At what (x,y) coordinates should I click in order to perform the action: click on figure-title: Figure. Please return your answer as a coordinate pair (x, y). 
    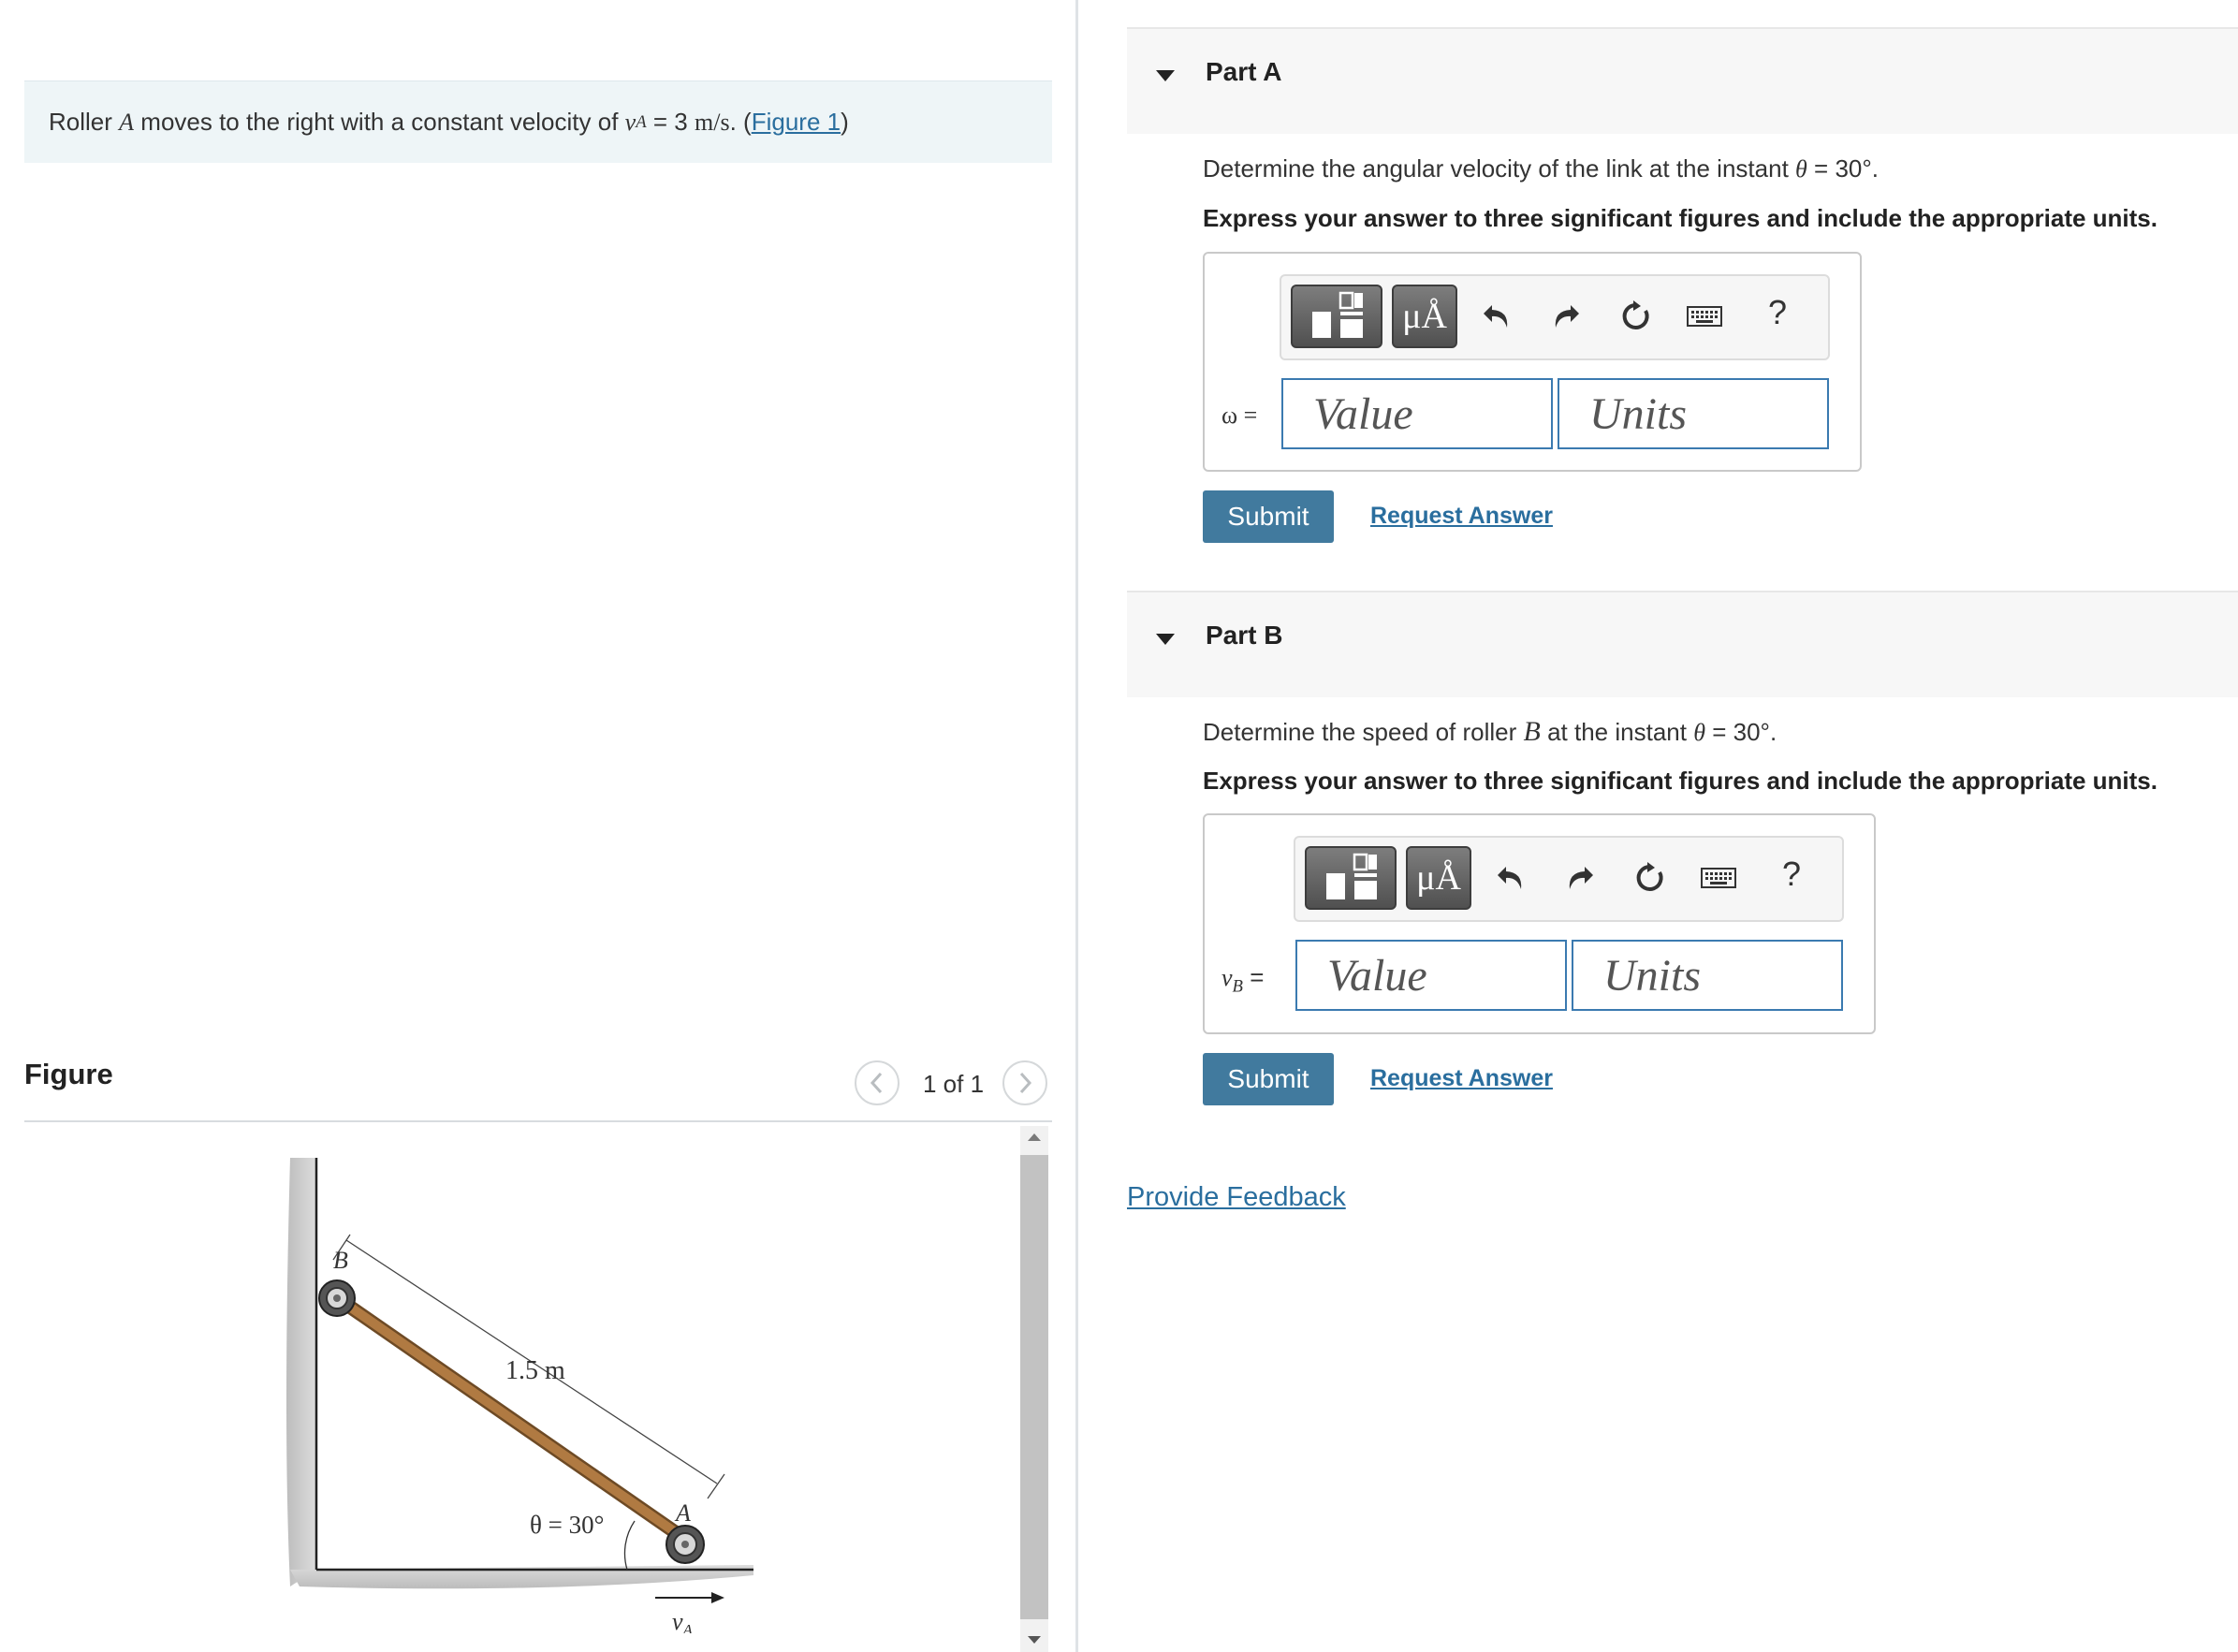
    Looking at the image, I should click on (68, 1074).